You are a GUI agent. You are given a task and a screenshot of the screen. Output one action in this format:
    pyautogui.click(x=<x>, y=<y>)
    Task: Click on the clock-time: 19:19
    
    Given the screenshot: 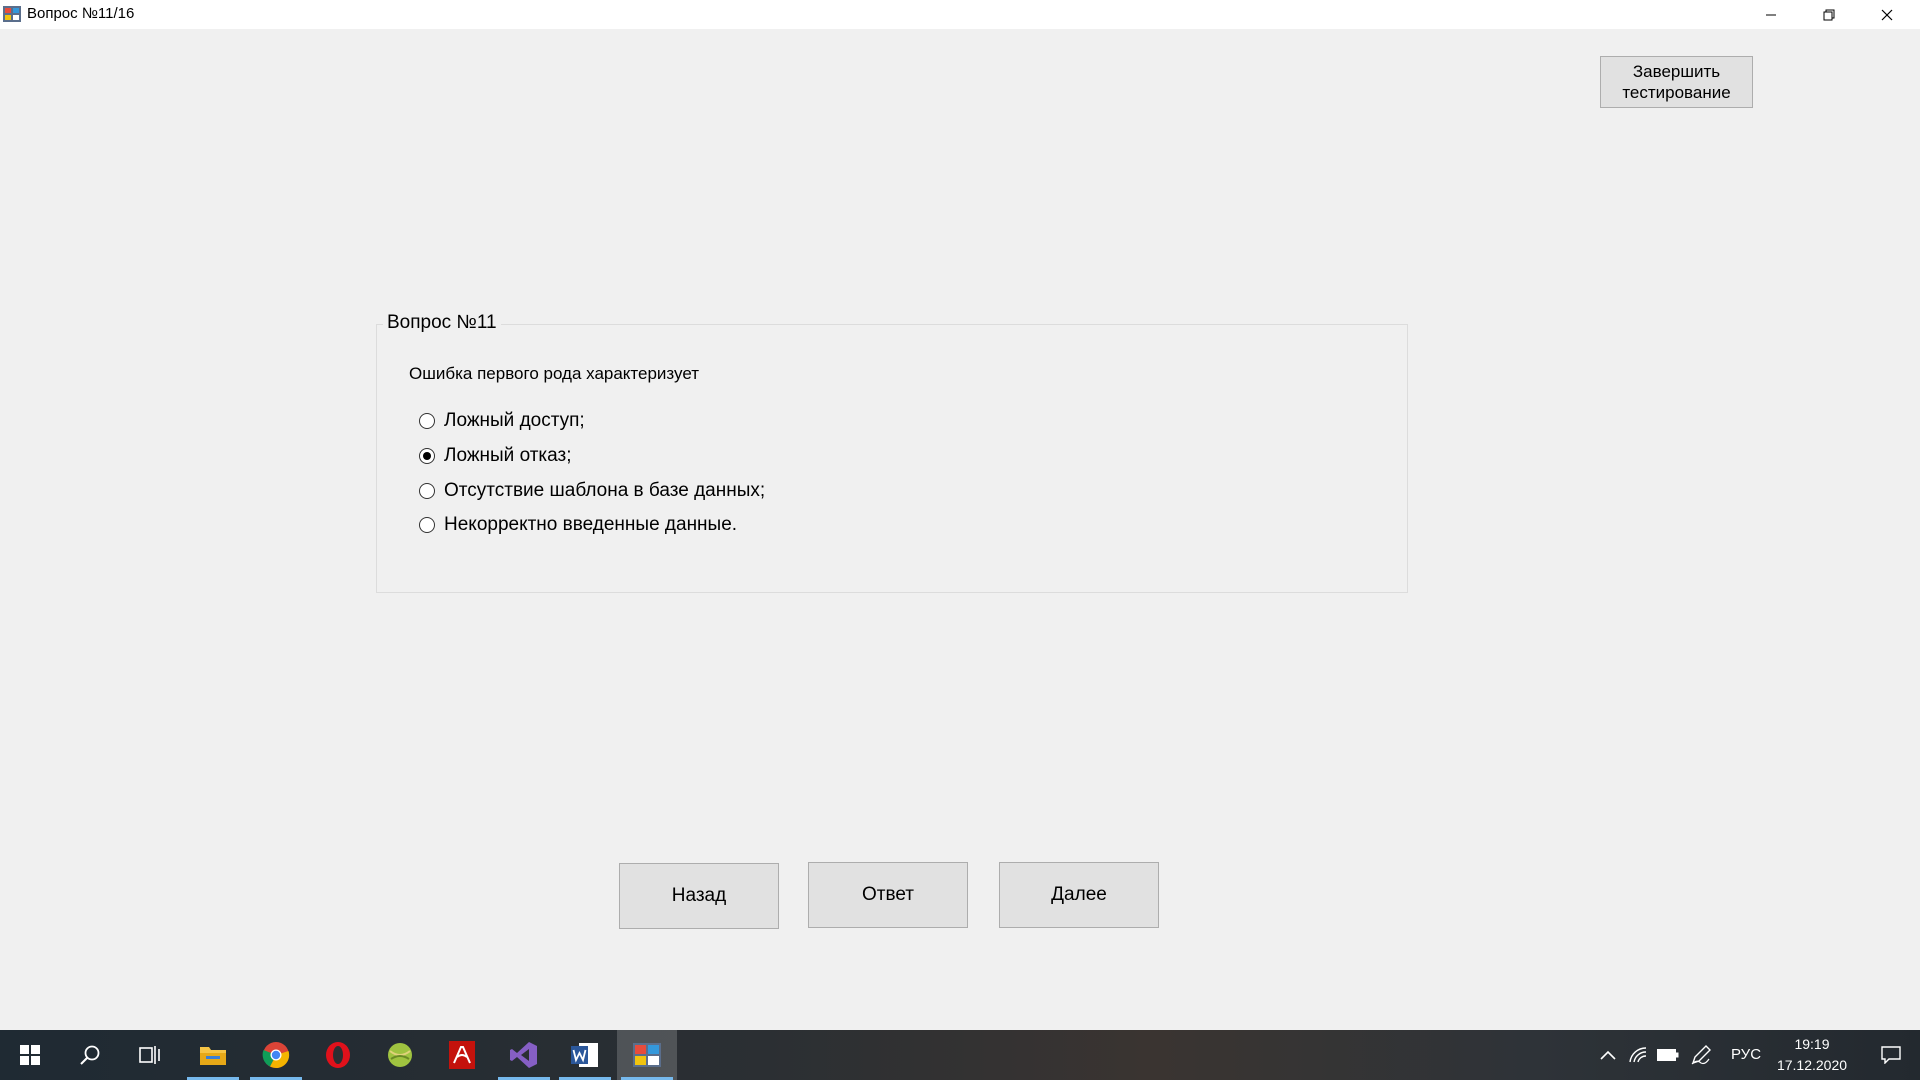 What is the action you would take?
    pyautogui.click(x=1812, y=1044)
    